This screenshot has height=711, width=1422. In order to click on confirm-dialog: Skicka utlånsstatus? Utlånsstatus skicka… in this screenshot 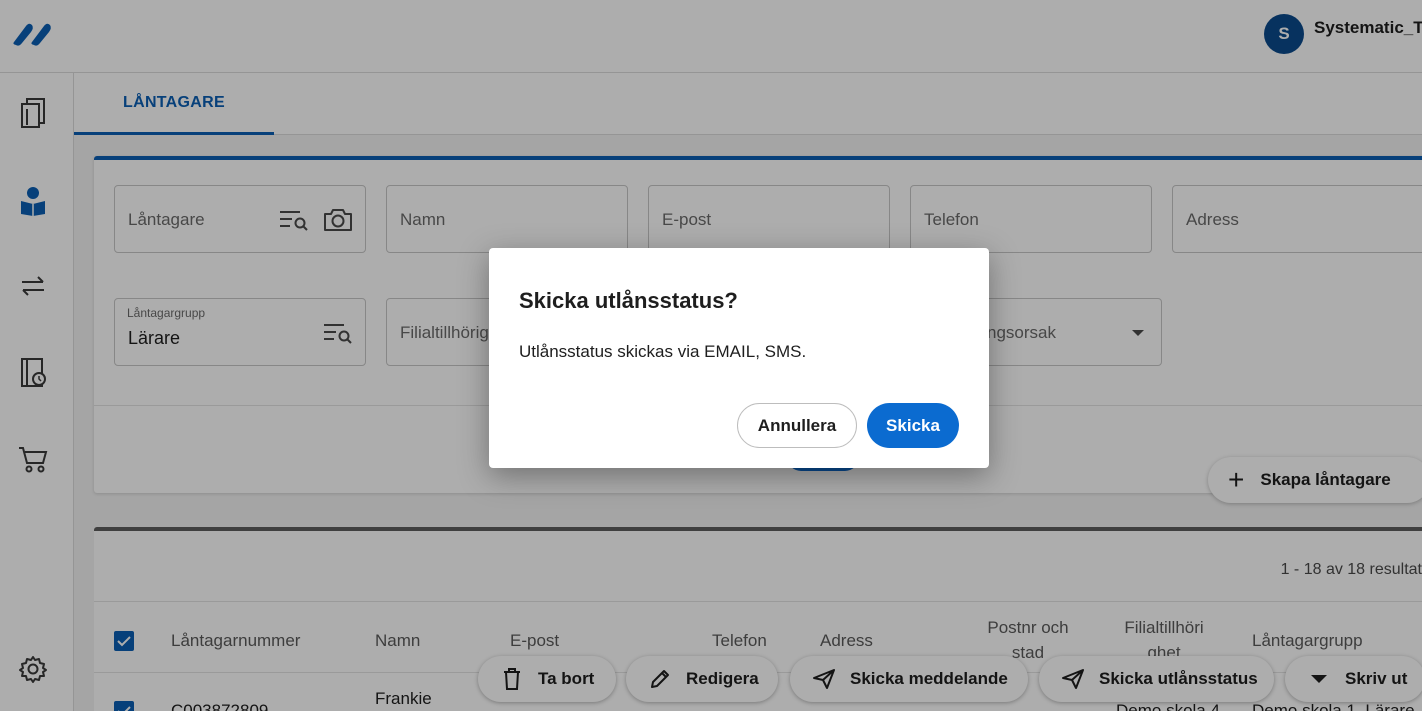, I will do `click(739, 358)`.